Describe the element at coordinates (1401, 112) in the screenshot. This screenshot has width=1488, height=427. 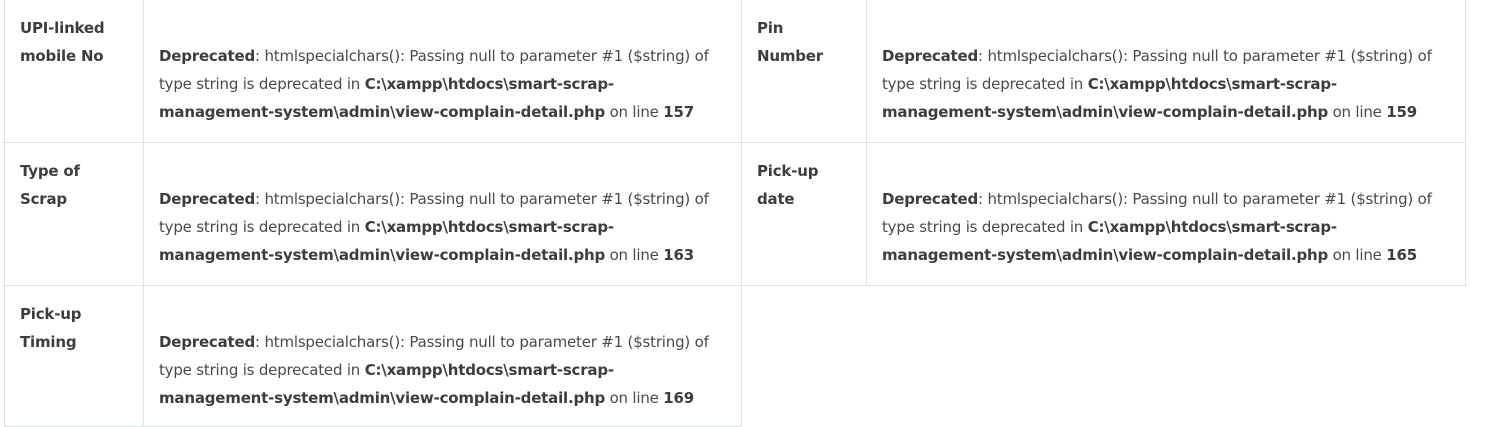
I see `error-line-number: 159` at that location.